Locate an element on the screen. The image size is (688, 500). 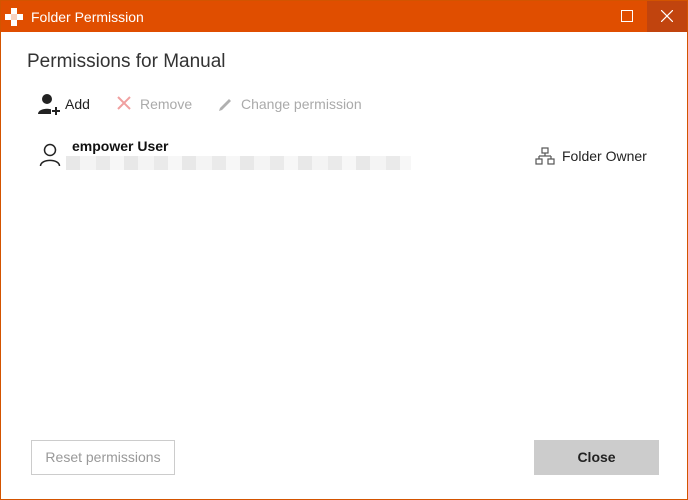
close-icon is located at coordinates (667, 16).